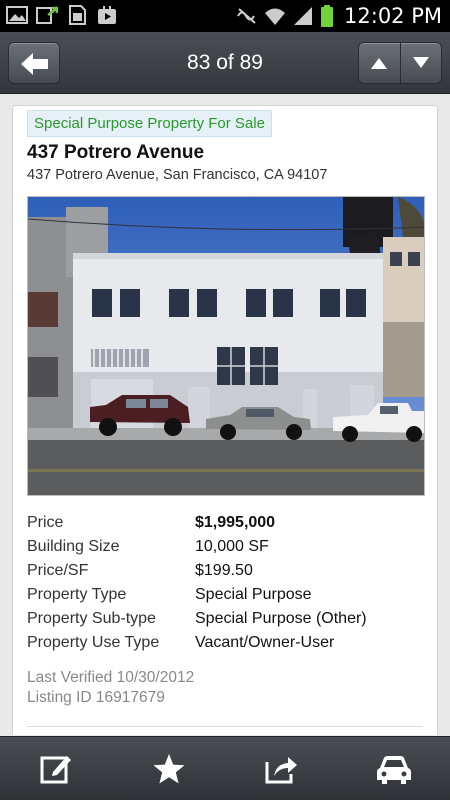 This screenshot has width=450, height=800. Describe the element at coordinates (225, 726) in the screenshot. I see `divider` at that location.